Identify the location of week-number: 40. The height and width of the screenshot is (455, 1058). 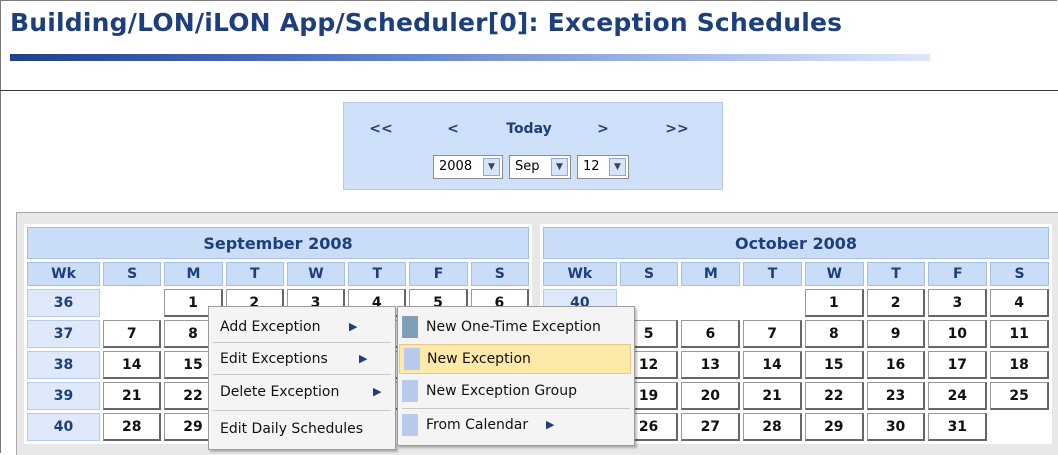
(64, 427).